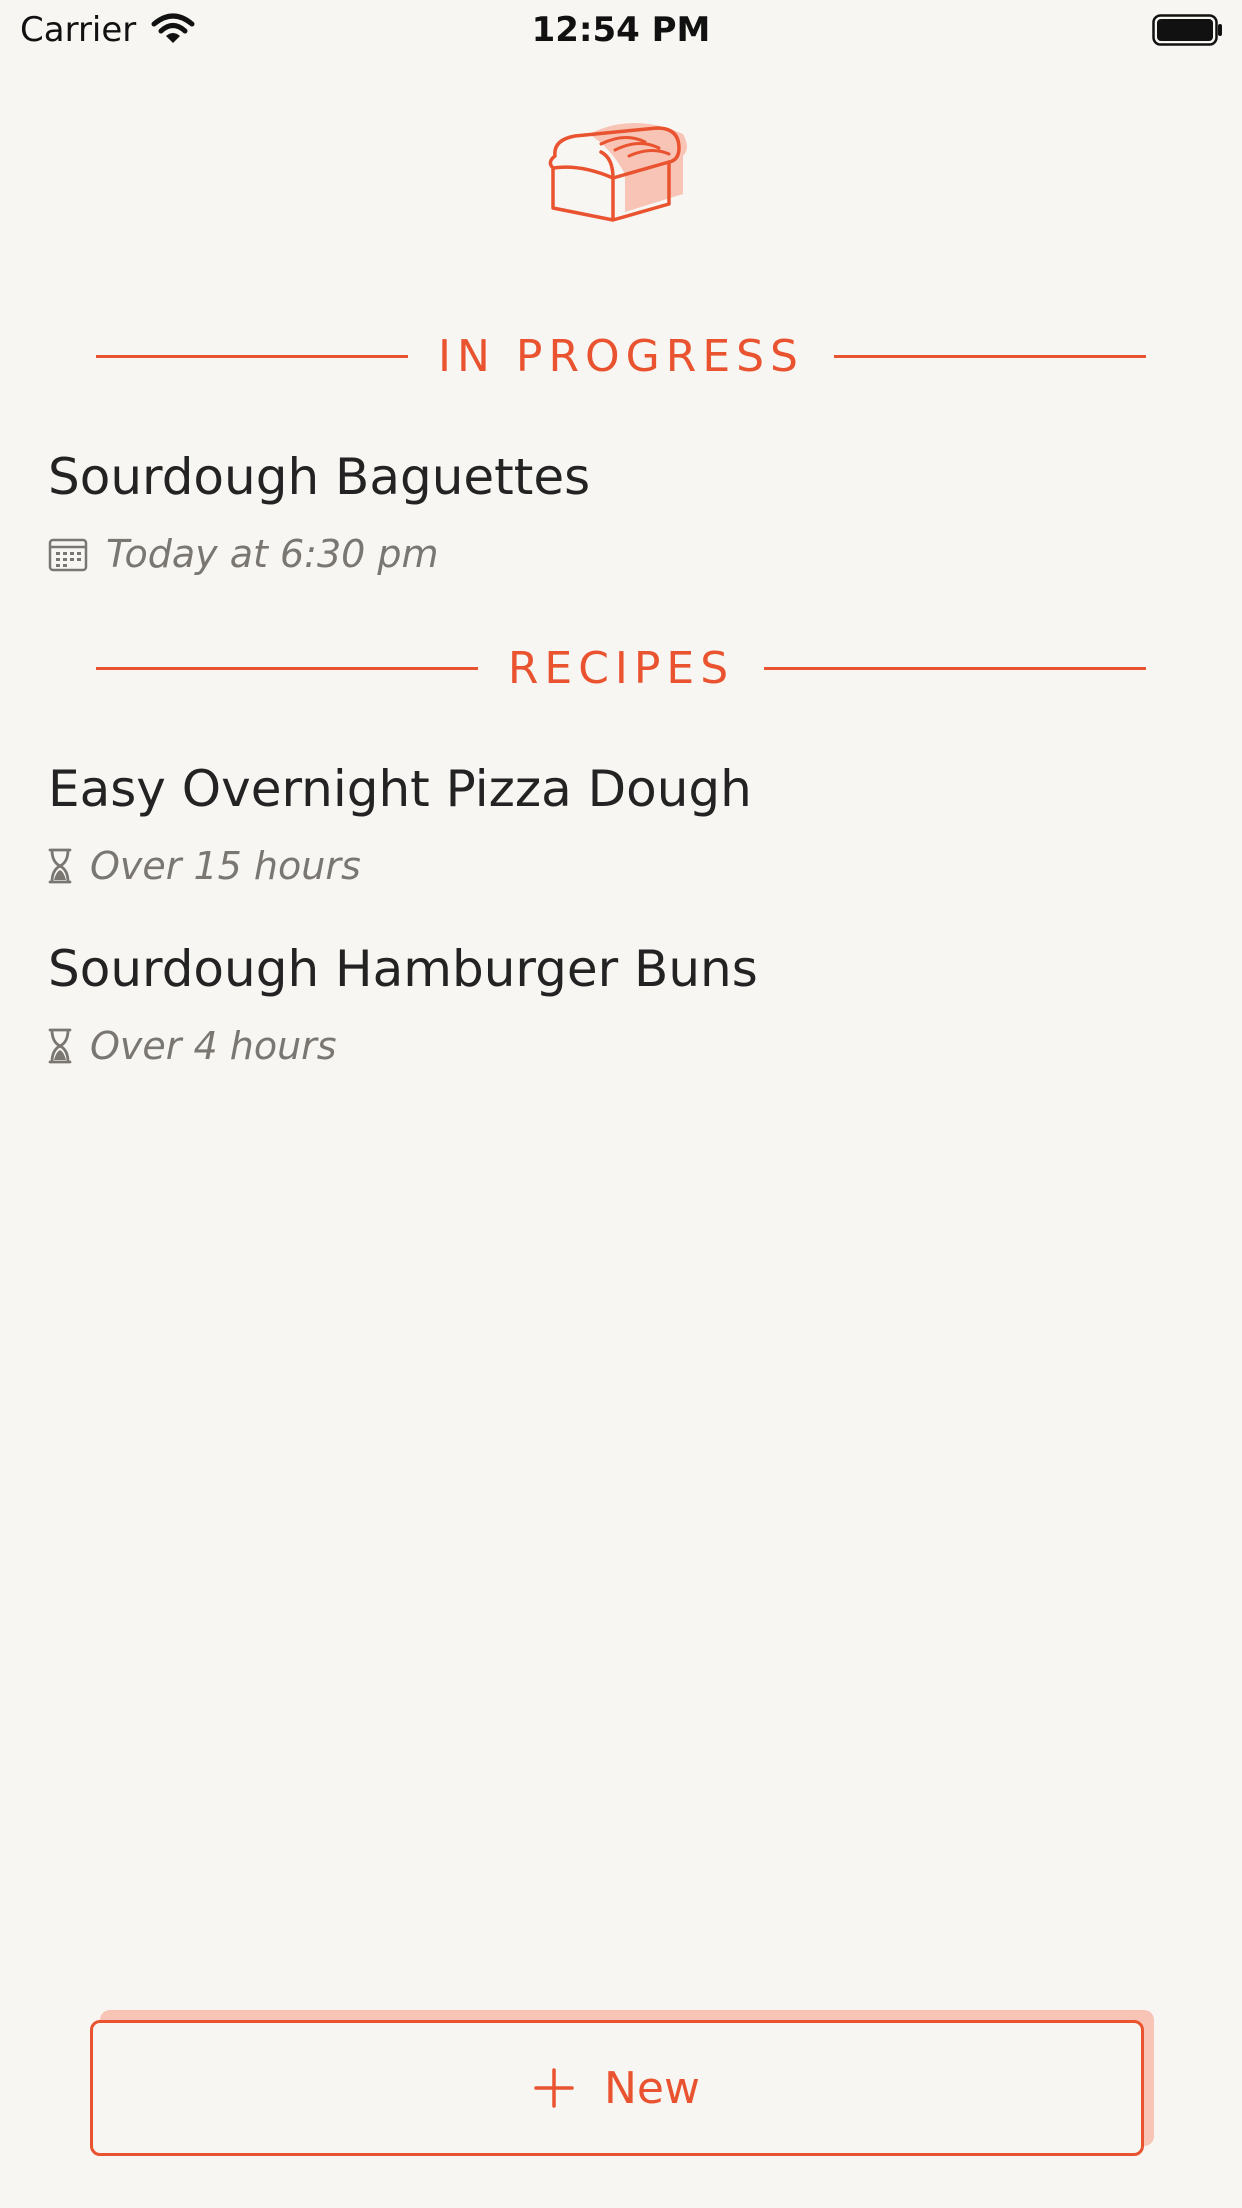  I want to click on in-progress-item: Sourdough Baguettes Today at 6:30 pm, so click(623, 512).